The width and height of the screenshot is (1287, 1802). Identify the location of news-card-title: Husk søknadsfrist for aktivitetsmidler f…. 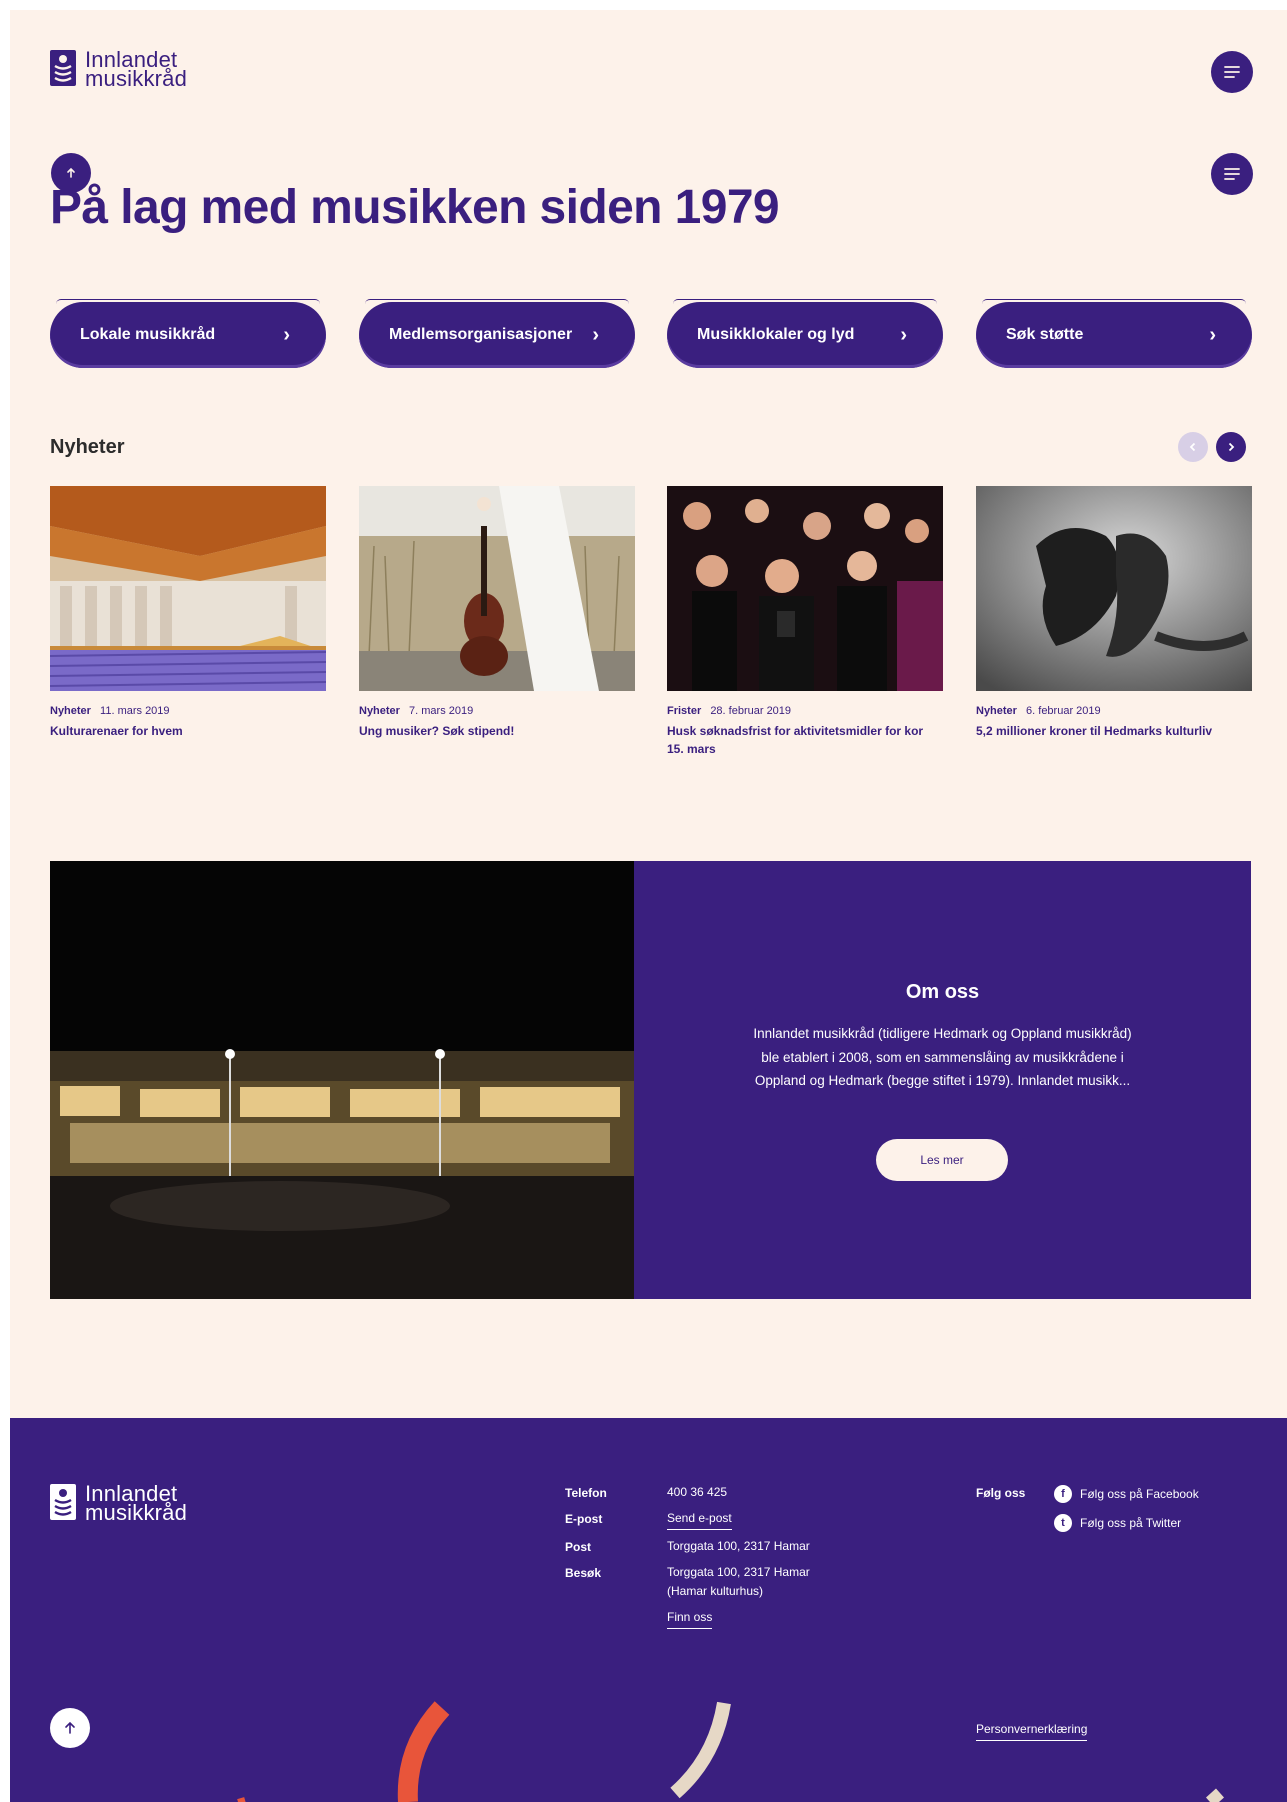
(805, 740).